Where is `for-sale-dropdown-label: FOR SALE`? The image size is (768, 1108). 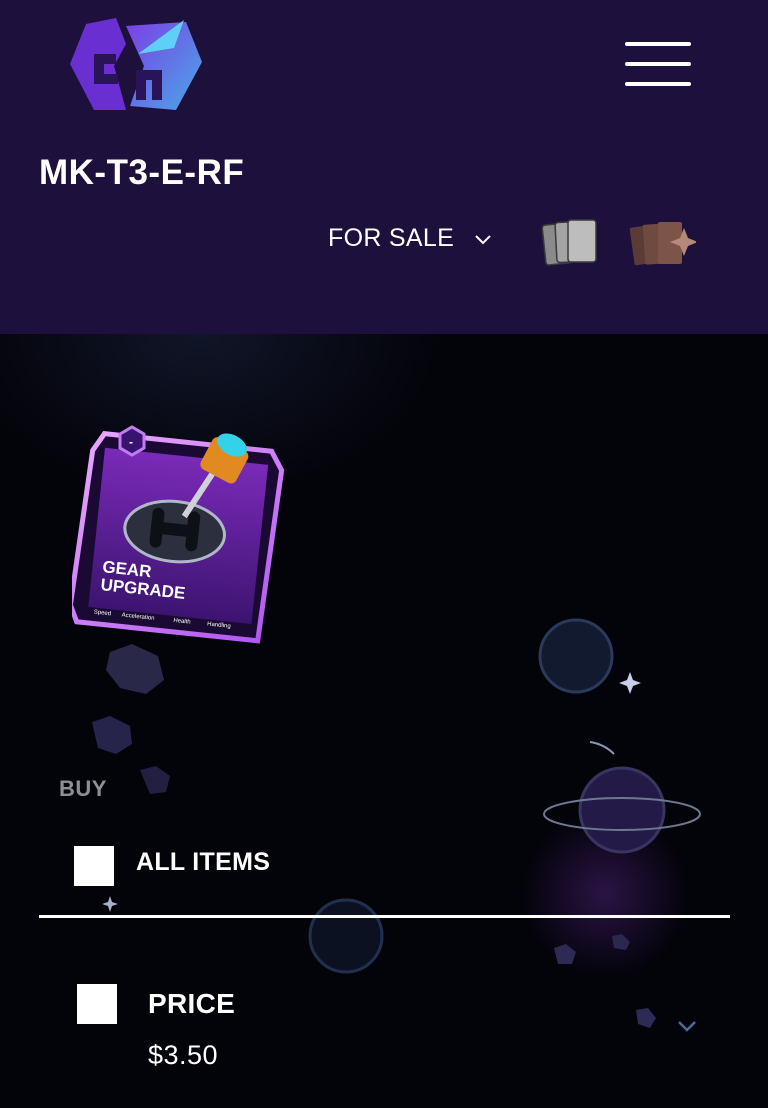 for-sale-dropdown-label: FOR SALE is located at coordinates (391, 238).